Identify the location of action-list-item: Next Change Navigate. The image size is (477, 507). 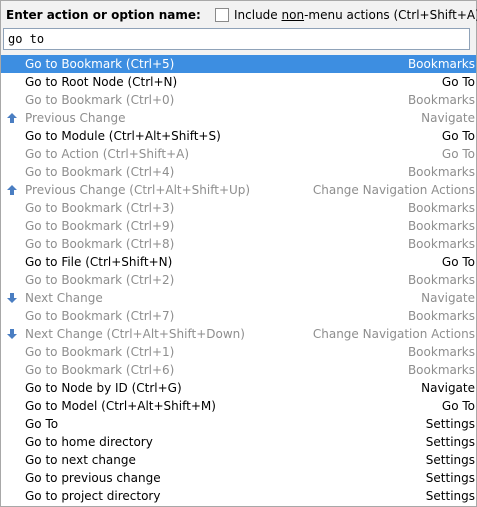
(238, 298).